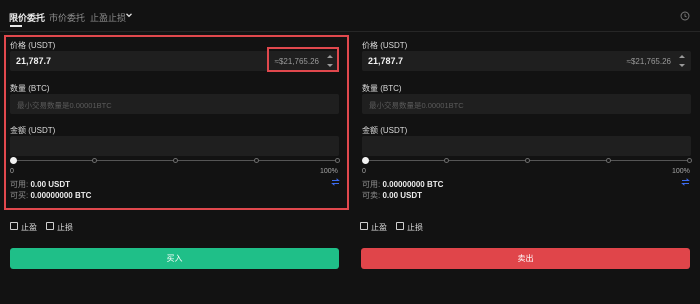  Describe the element at coordinates (385, 45) in the screenshot. I see `price-label: 价格 (USDT)` at that location.